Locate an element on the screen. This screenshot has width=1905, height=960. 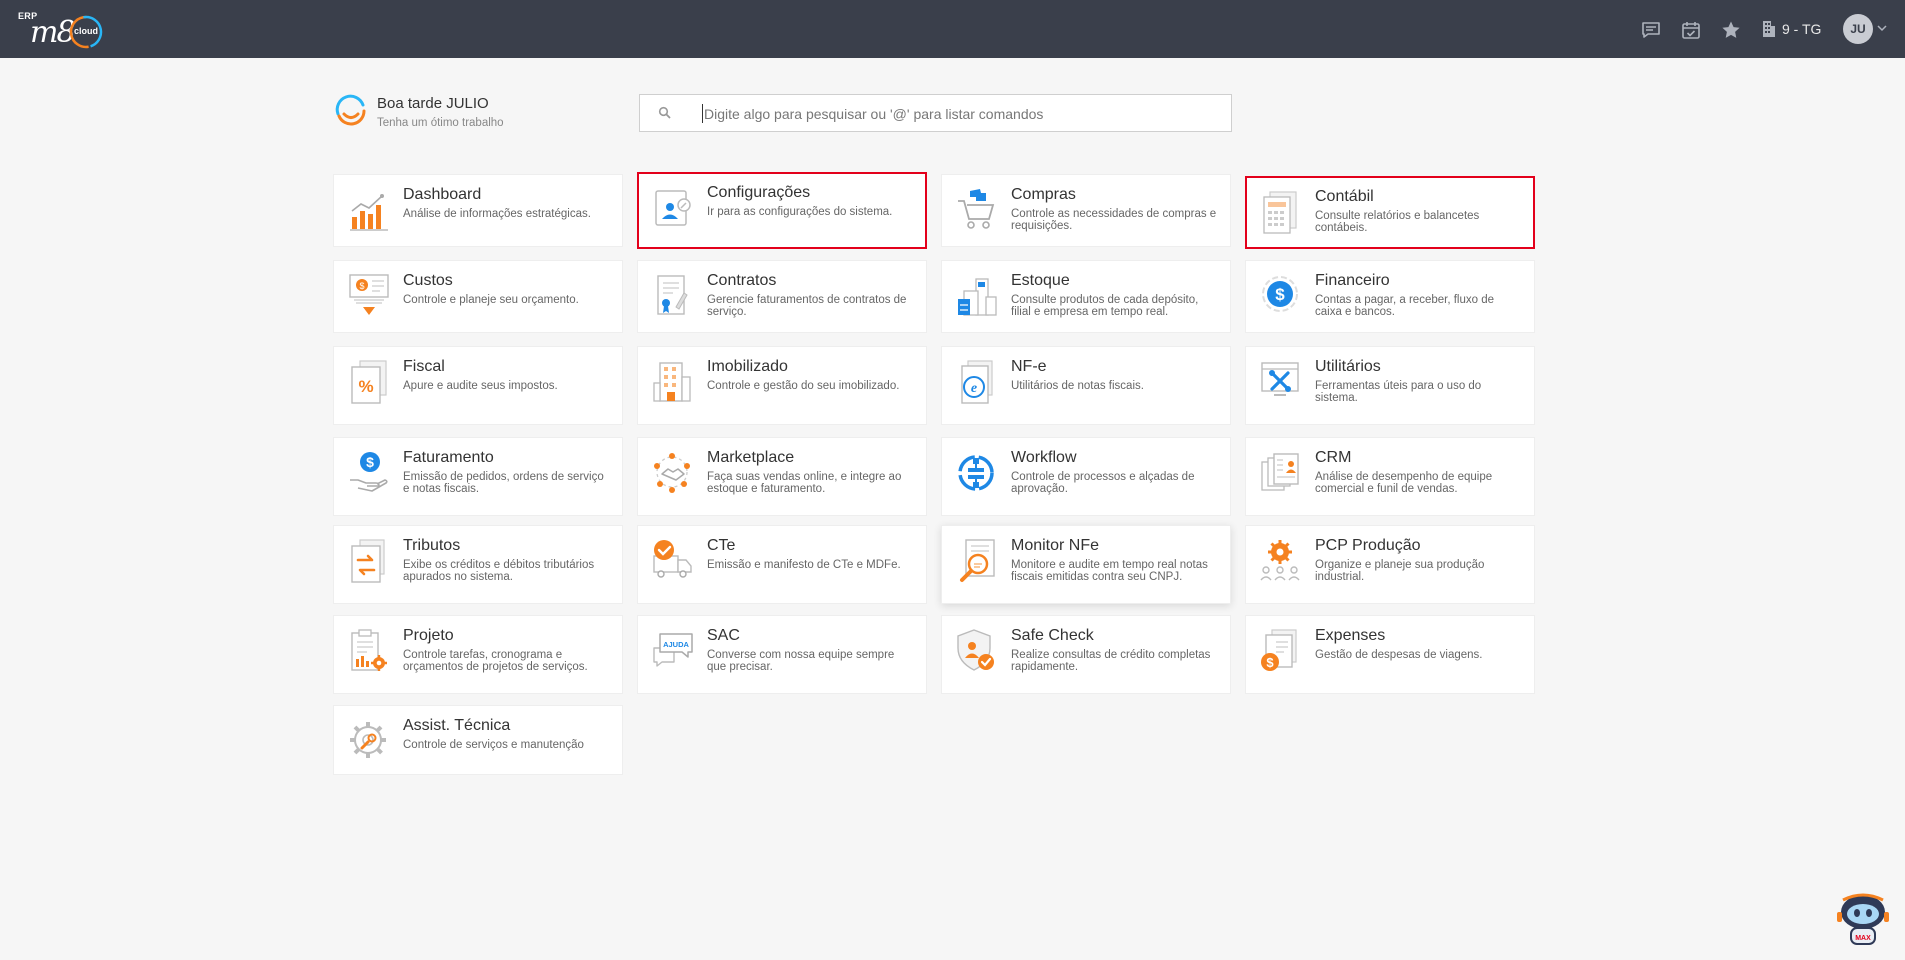
module-title: Financeiro is located at coordinates (1352, 280).